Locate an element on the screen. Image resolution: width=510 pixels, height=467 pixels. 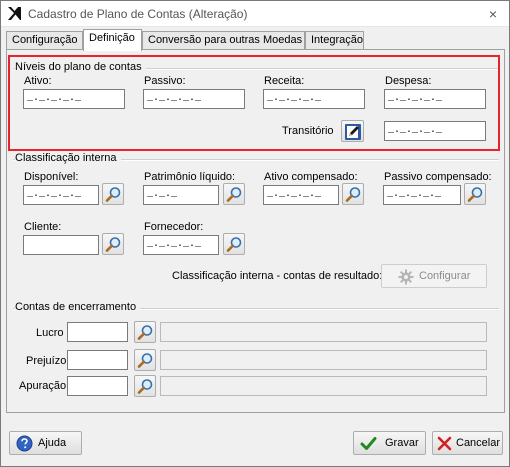
apuracao-description-field is located at coordinates (323, 386).